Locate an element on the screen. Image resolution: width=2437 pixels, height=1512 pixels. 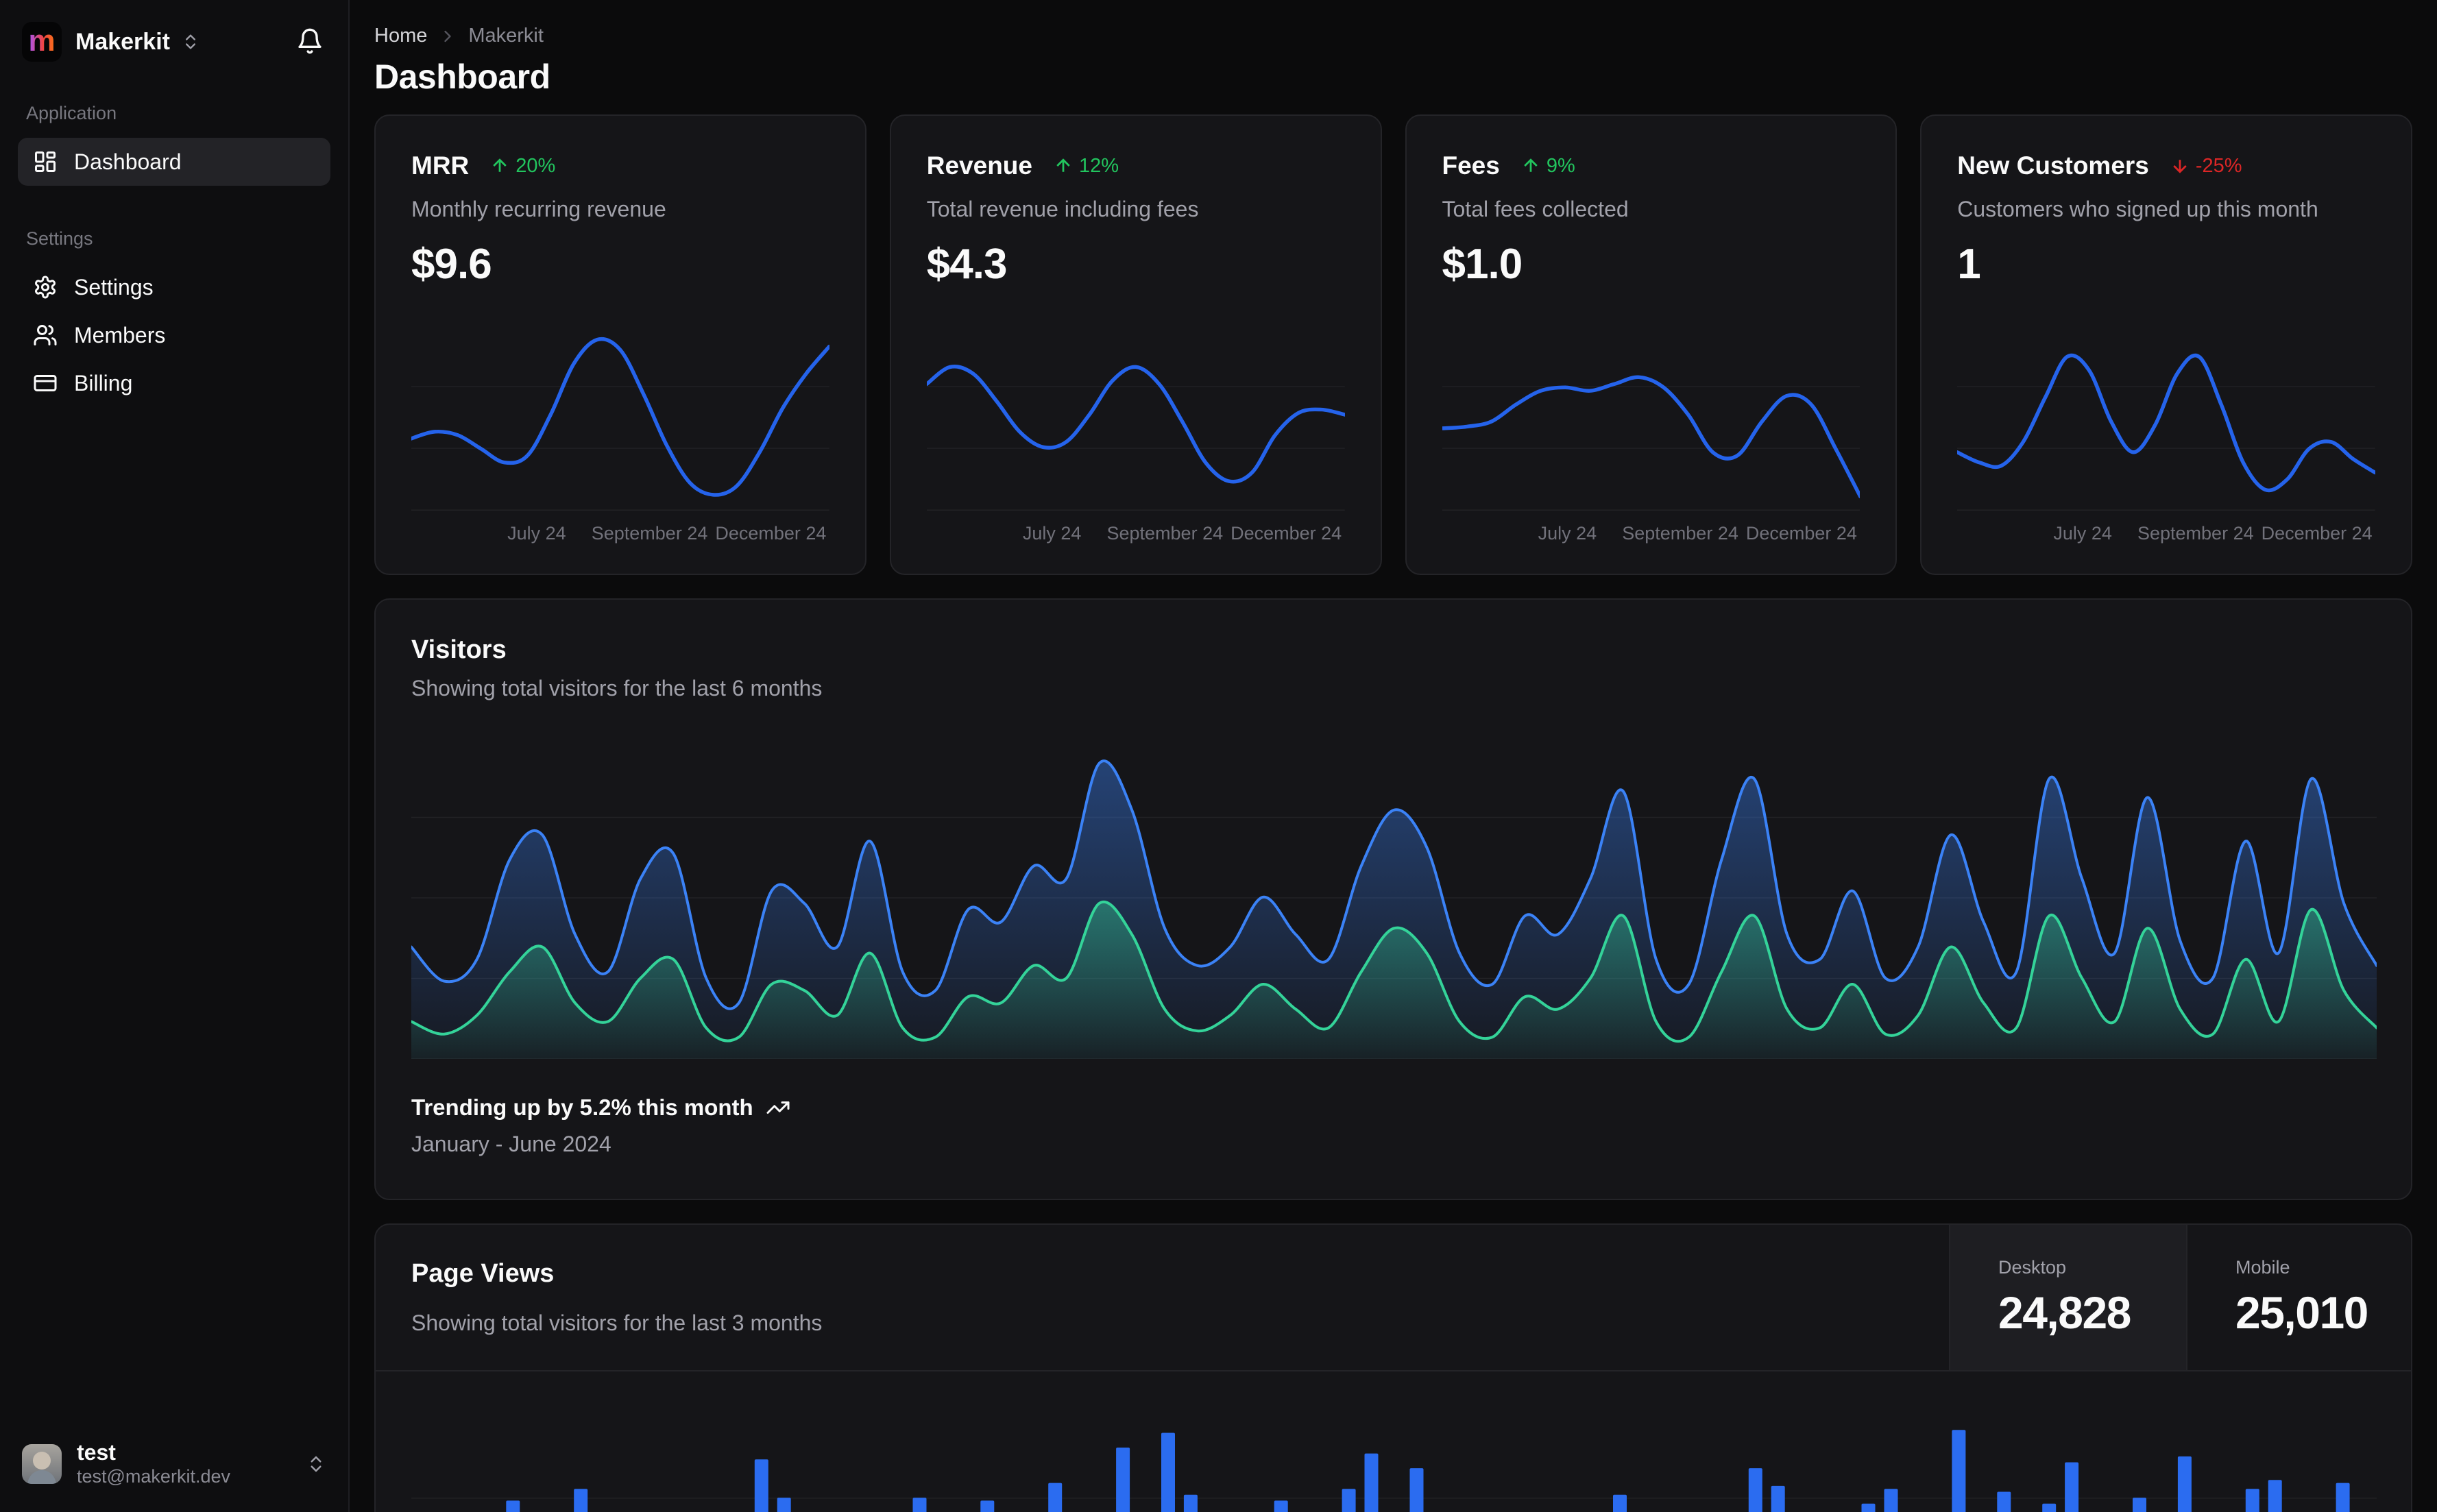
stat-title: Revenue is located at coordinates (979, 166).